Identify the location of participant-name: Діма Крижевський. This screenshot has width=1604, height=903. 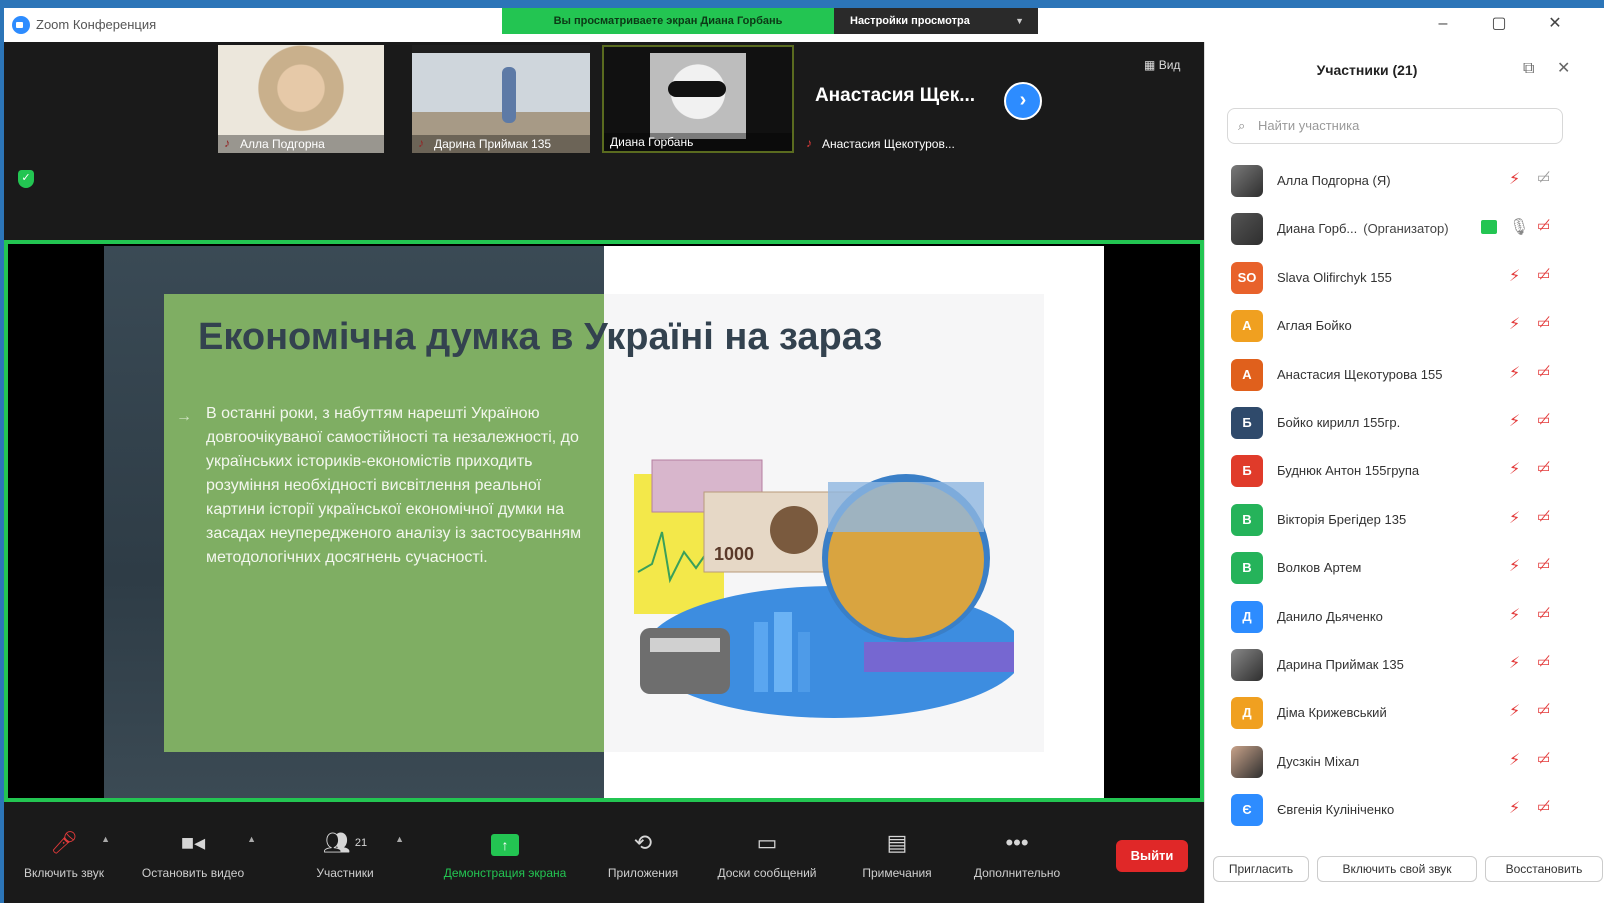
(1332, 712).